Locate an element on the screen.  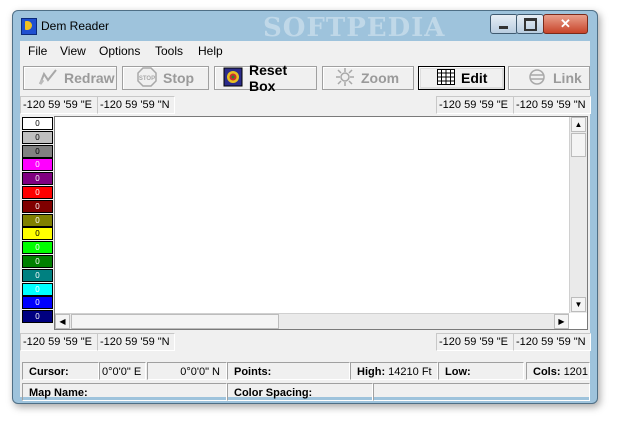
app-icon is located at coordinates (29, 26).